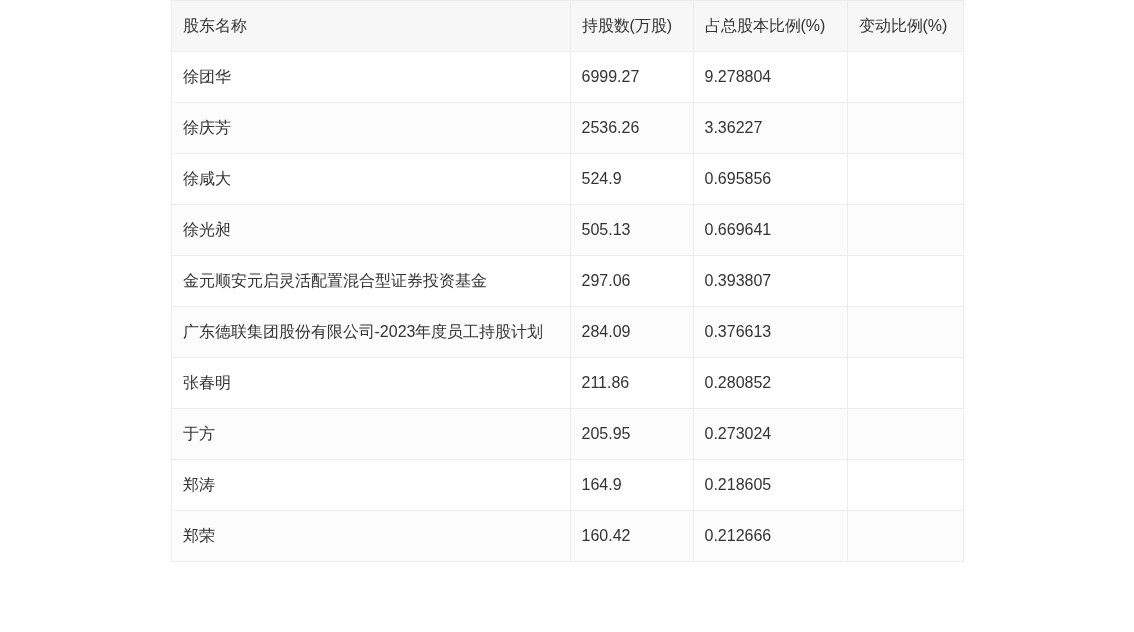 The image size is (1134, 632). Describe the element at coordinates (370, 230) in the screenshot. I see `table-cell: 徐光昶` at that location.